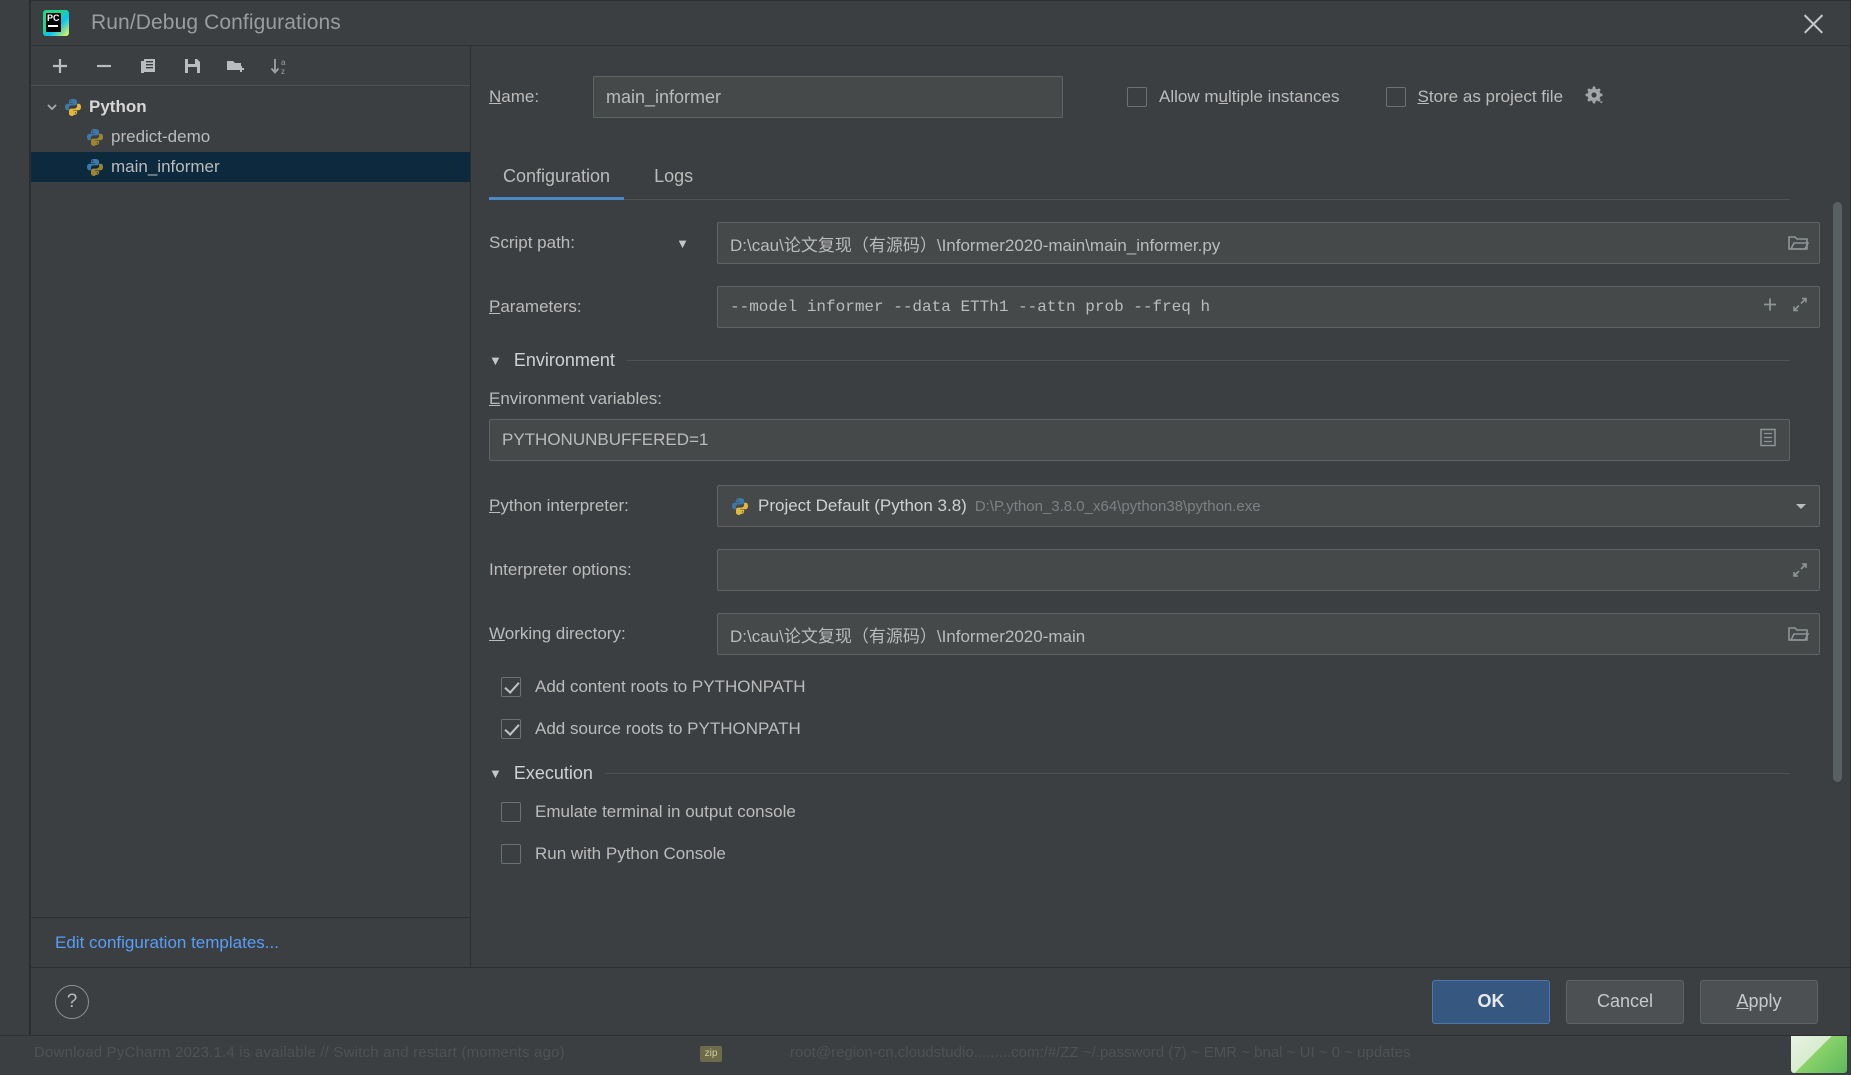 The width and height of the screenshot is (1851, 1075). What do you see at coordinates (165, 166) in the screenshot?
I see `tree-item-label: main_informer` at bounding box center [165, 166].